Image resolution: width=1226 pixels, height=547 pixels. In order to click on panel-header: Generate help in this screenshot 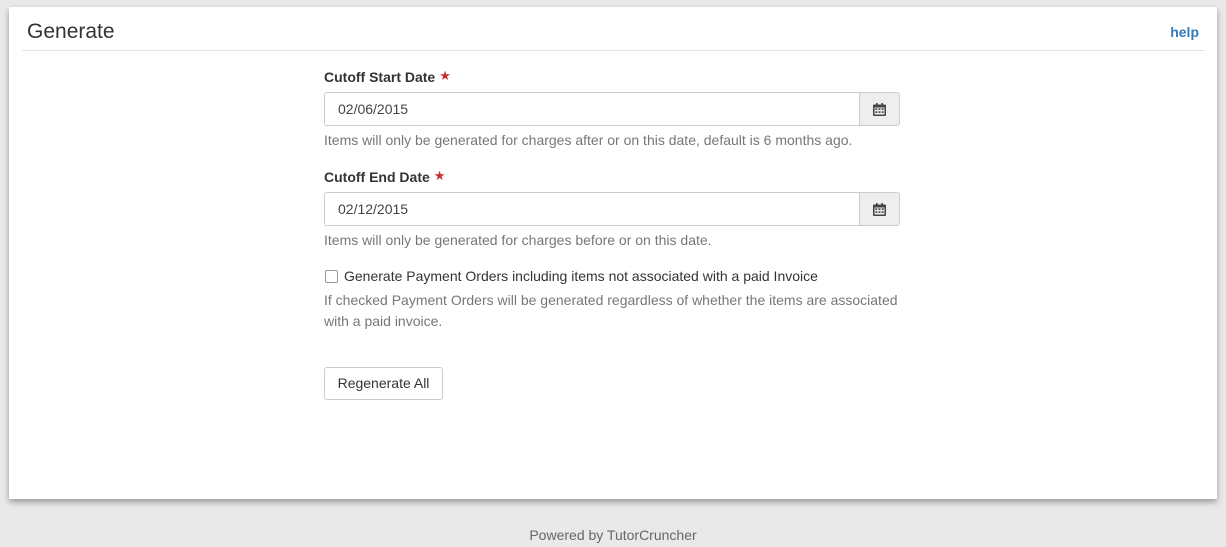, I will do `click(613, 29)`.